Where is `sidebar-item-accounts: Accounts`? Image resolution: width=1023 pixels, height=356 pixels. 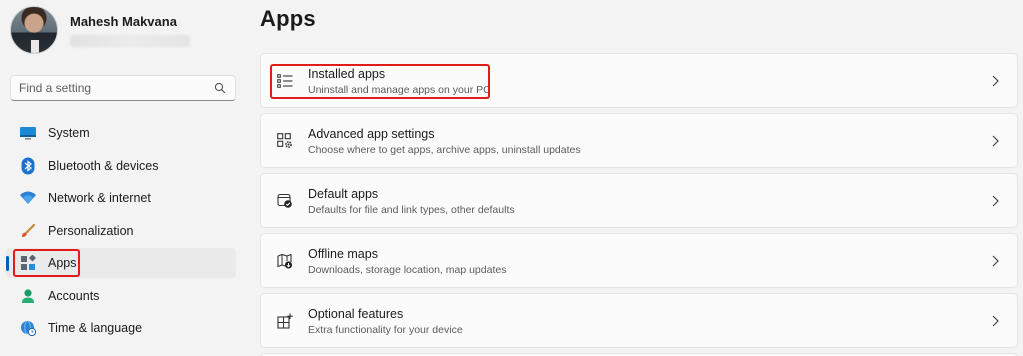 sidebar-item-accounts: Accounts is located at coordinates (121, 296).